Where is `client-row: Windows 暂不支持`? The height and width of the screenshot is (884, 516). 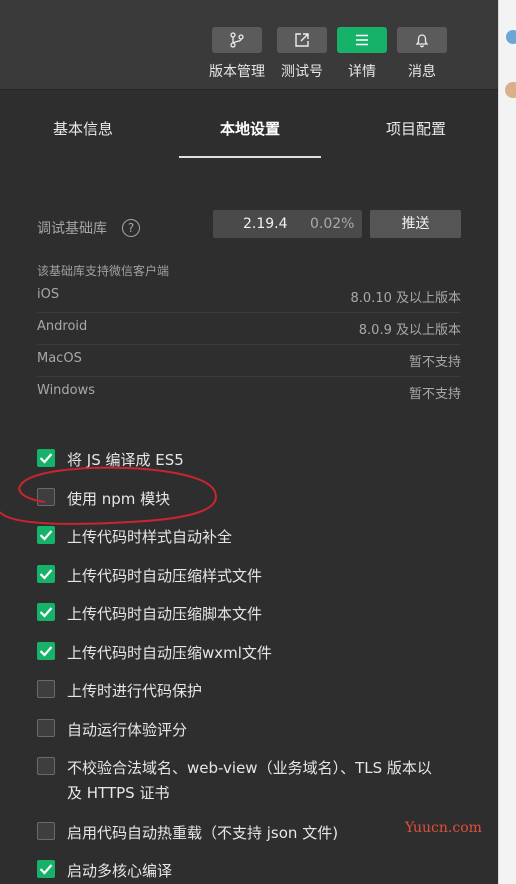 client-row: Windows 暂不支持 is located at coordinates (249, 393).